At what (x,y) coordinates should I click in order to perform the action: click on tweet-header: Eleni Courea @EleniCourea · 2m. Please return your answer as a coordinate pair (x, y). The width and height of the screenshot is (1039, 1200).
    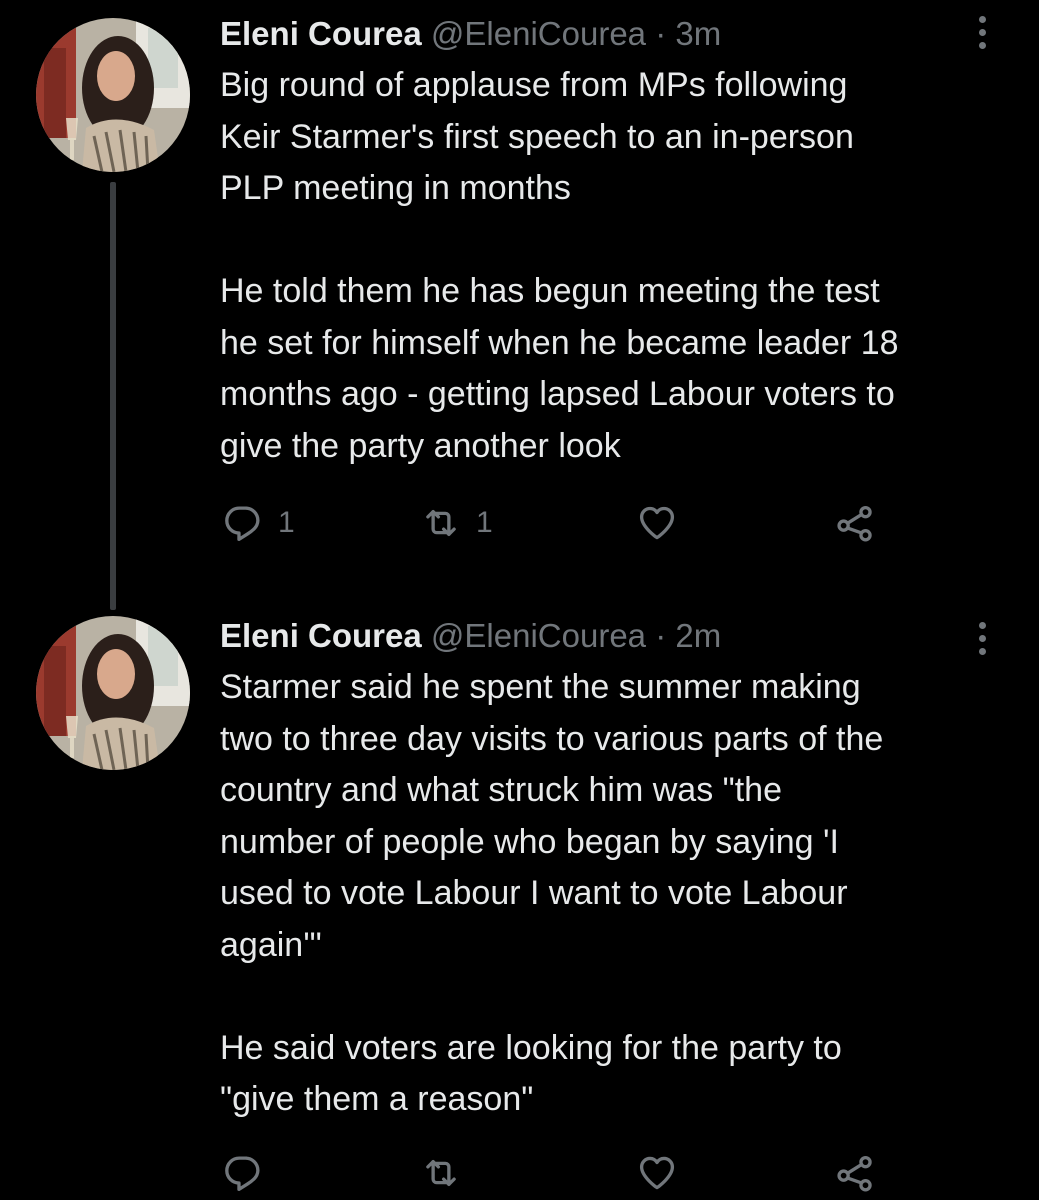
    Looking at the image, I should click on (470, 636).